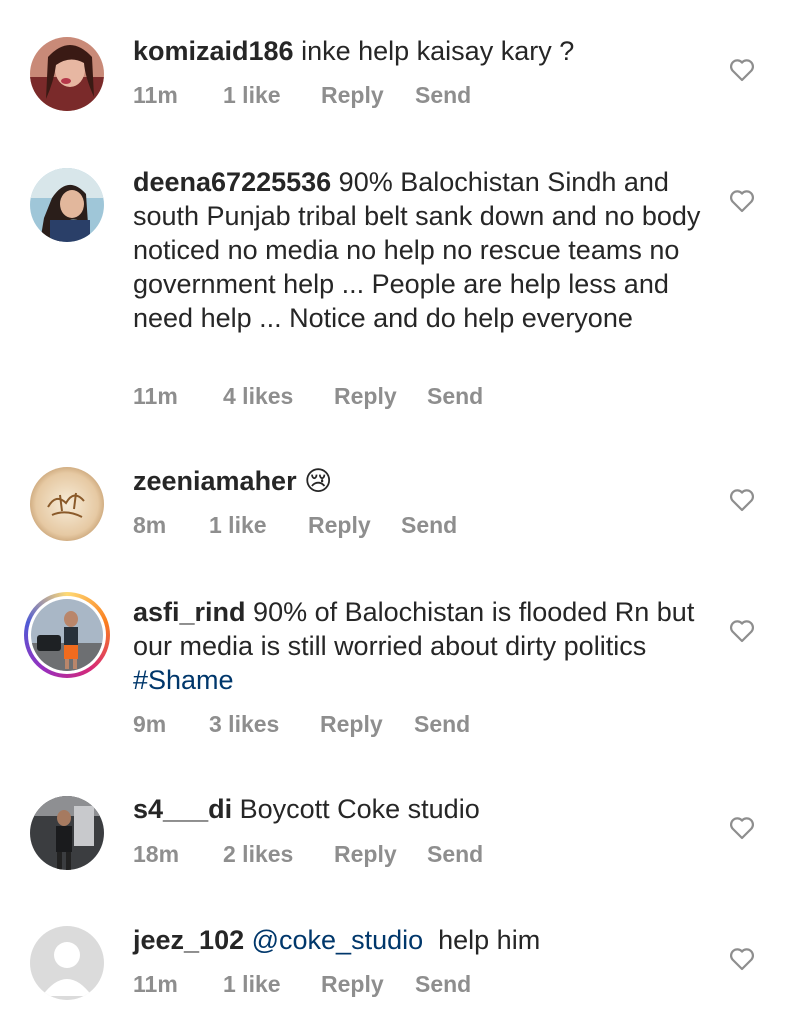 This screenshot has width=800, height=1024. Describe the element at coordinates (213, 51) in the screenshot. I see `username: komizaid186` at that location.